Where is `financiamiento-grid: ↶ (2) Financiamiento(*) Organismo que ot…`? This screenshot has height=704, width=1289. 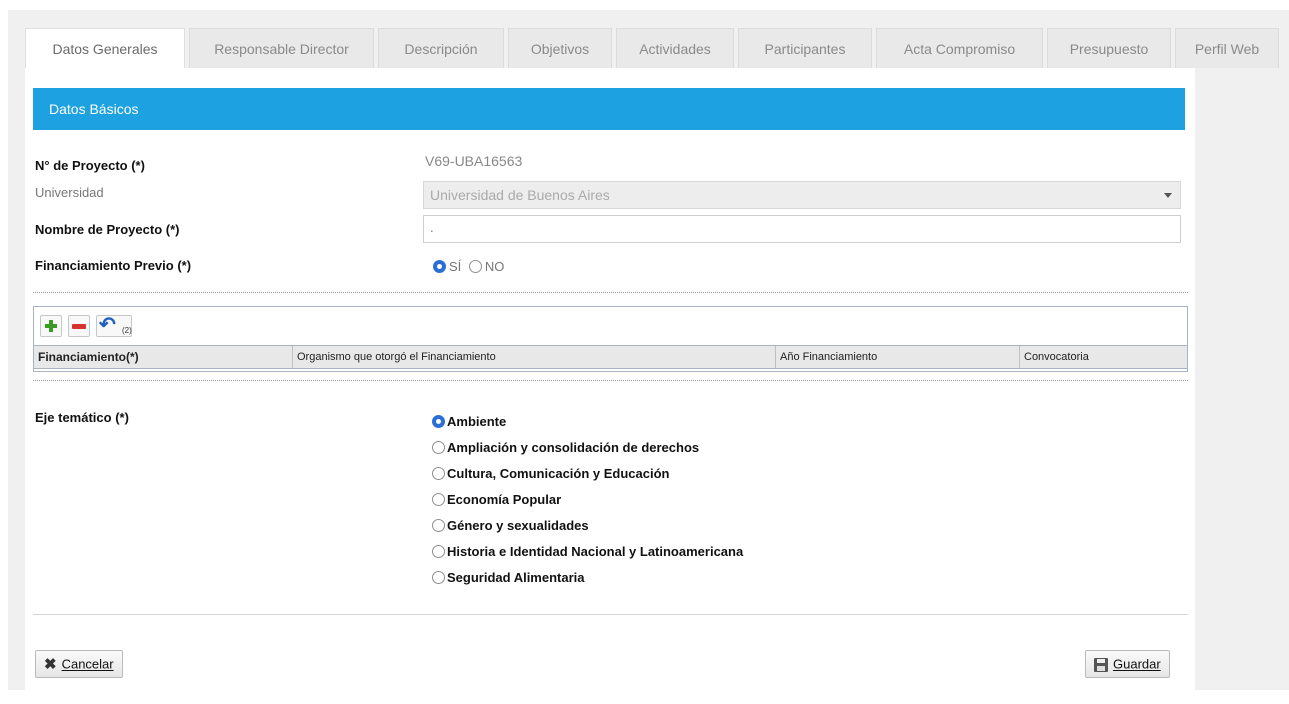
financiamiento-grid: ↶ (2) Financiamiento(*) Organismo que ot… is located at coordinates (610, 339).